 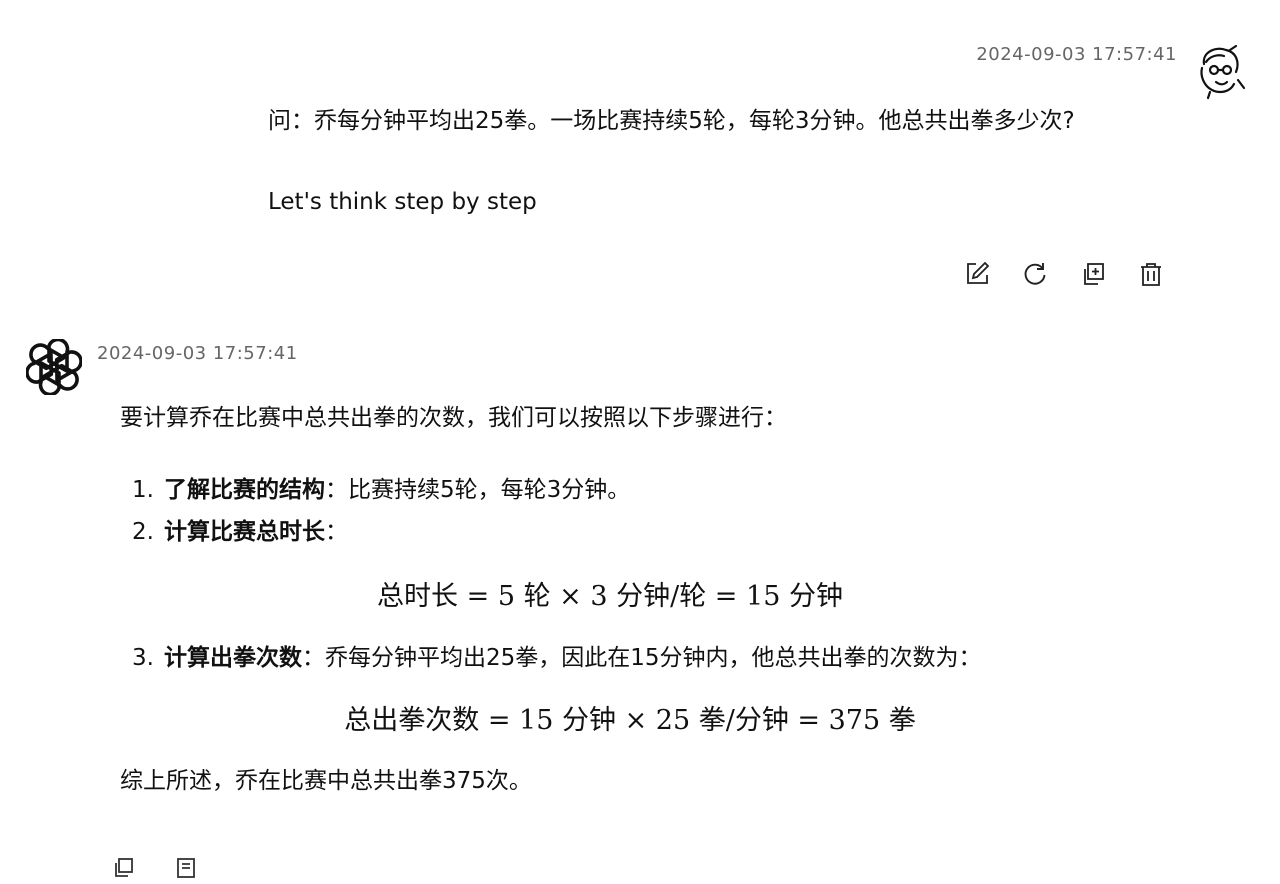 What do you see at coordinates (630, 532) in the screenshot?
I see `list-item: 2. 计算比赛总时长：` at bounding box center [630, 532].